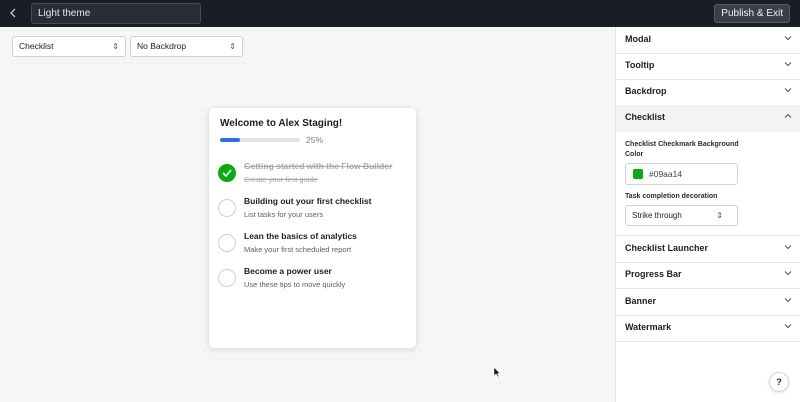 The image size is (800, 402). Describe the element at coordinates (400, 13) in the screenshot. I see `top-bar: Publish & Exit` at that location.